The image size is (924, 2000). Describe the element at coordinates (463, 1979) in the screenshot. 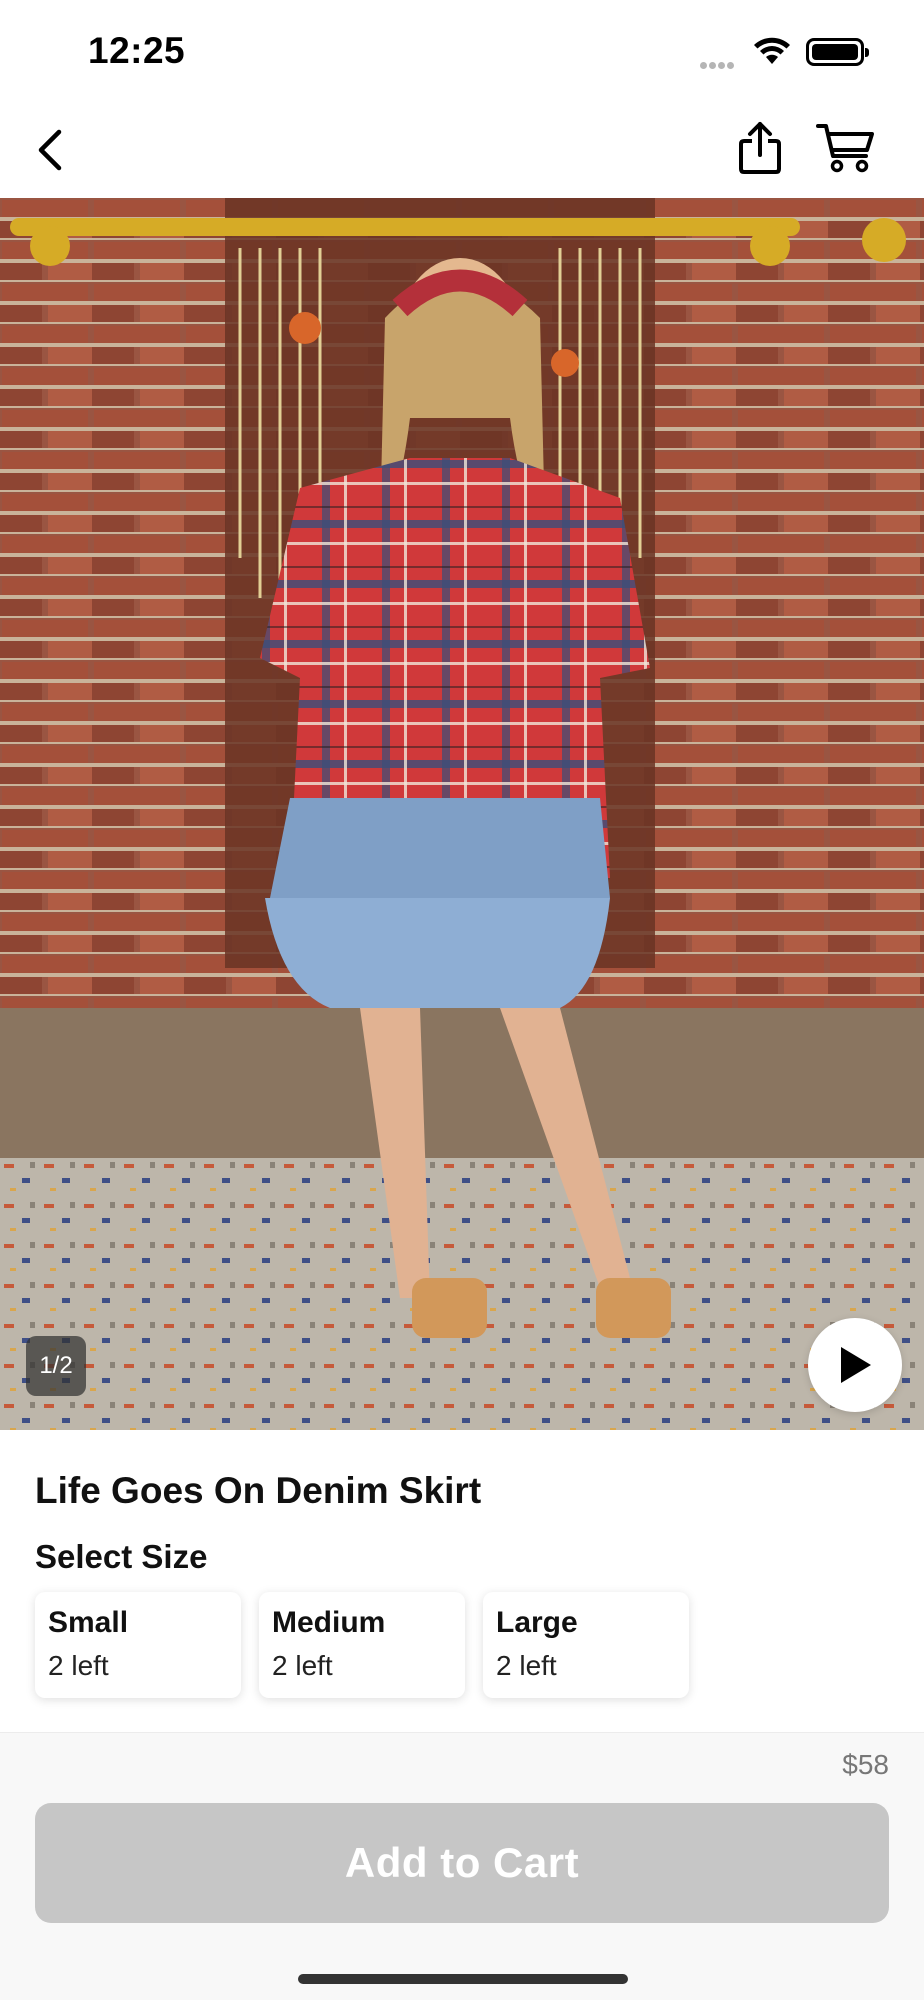

I see `home-indicator` at that location.